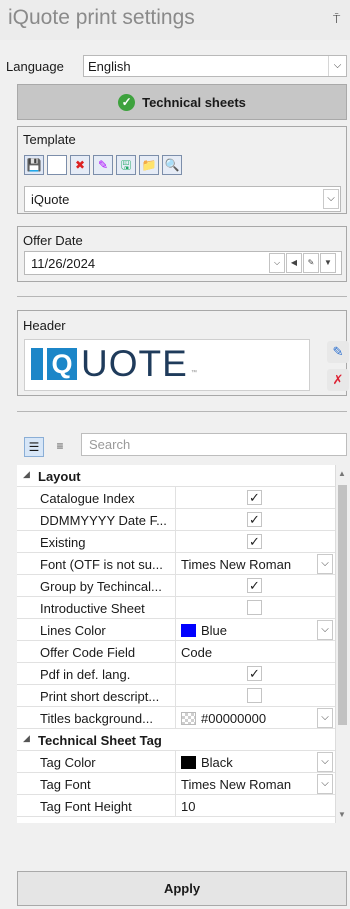 The image size is (350, 909). What do you see at coordinates (311, 263) in the screenshot?
I see `pencil-icon: ✎` at bounding box center [311, 263].